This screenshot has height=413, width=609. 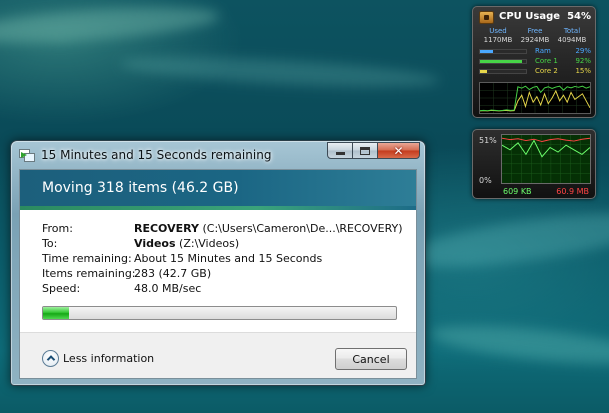 I want to click on core1-meter-fill, so click(x=501, y=61).